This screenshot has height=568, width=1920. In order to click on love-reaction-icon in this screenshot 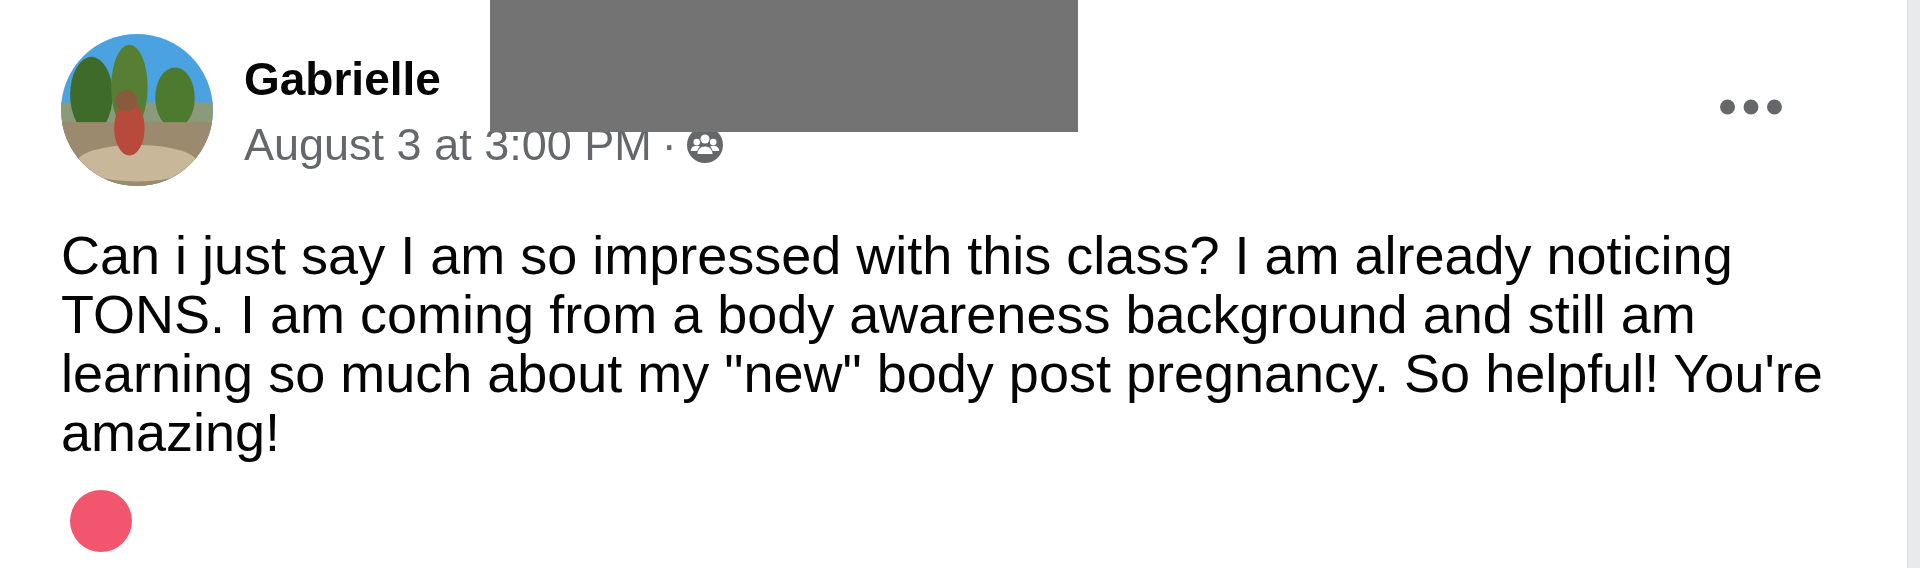, I will do `click(101, 521)`.